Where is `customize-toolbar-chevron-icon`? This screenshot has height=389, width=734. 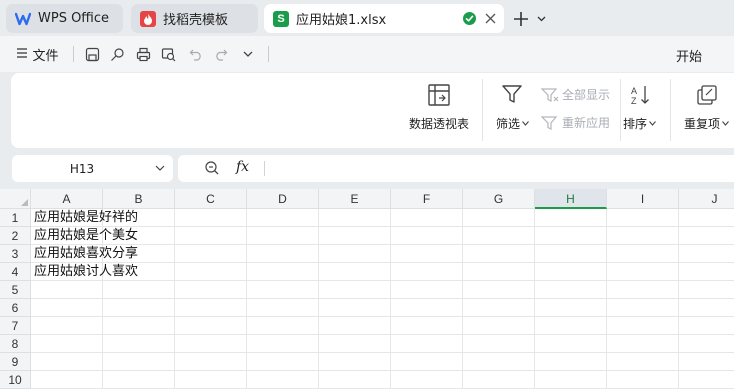
customize-toolbar-chevron-icon is located at coordinates (248, 54).